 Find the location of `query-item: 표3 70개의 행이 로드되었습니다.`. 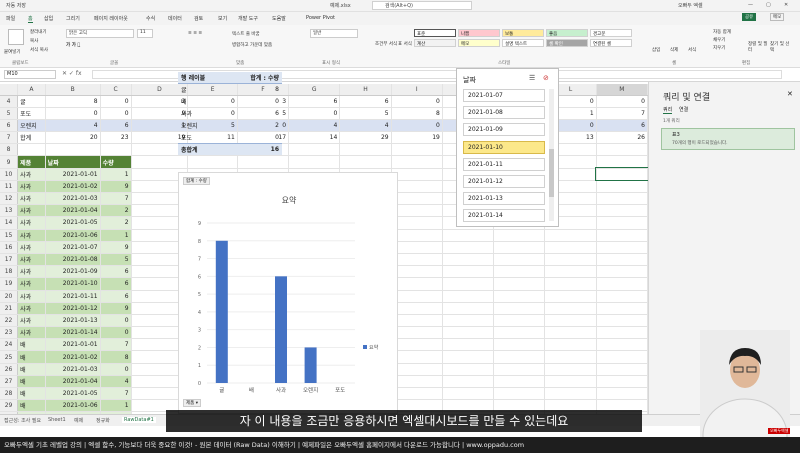

query-item: 표3 70개의 행이 로드되었습니다. is located at coordinates (728, 139).